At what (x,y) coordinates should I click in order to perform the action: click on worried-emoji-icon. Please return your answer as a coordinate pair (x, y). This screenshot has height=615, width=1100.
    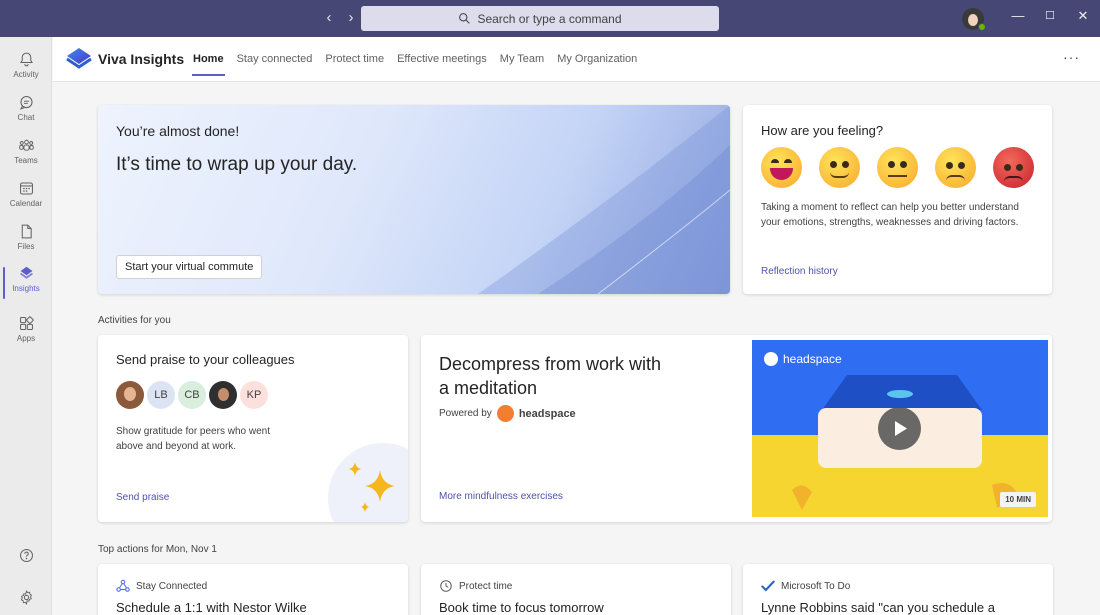
    Looking at the image, I should click on (955, 167).